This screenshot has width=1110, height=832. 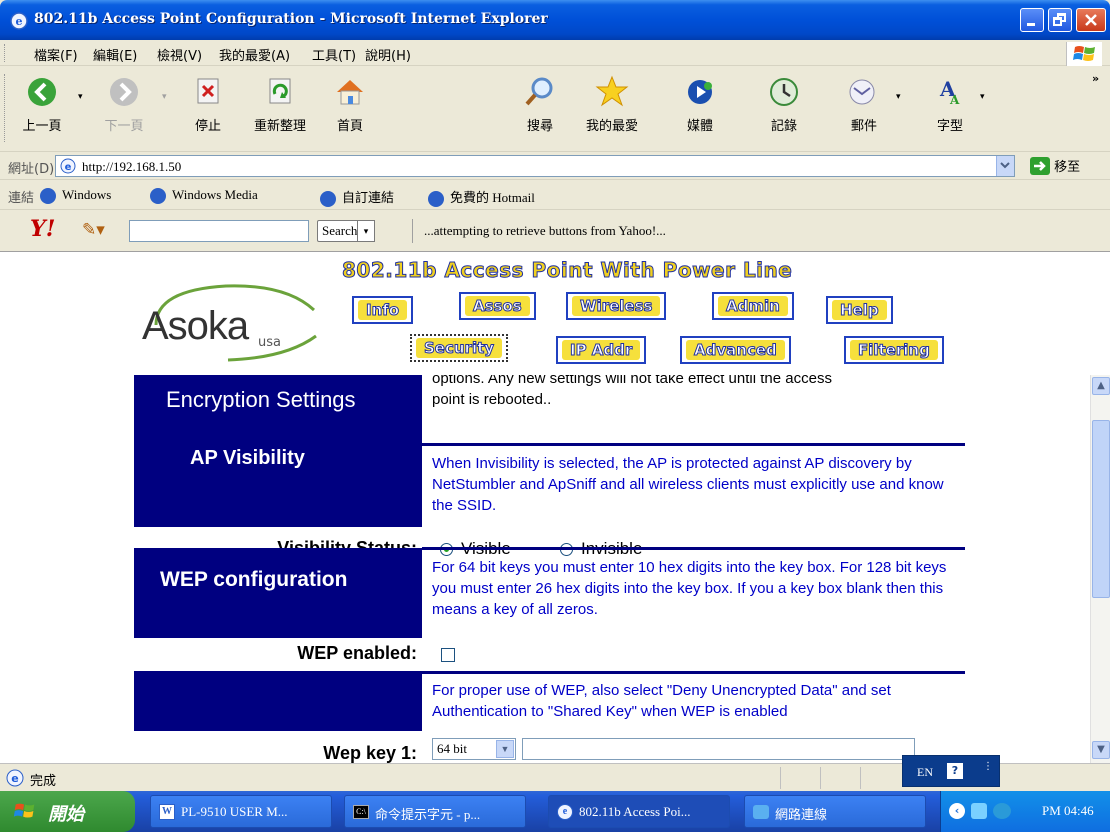 I want to click on refresh-button: 重新整理, so click(x=280, y=108).